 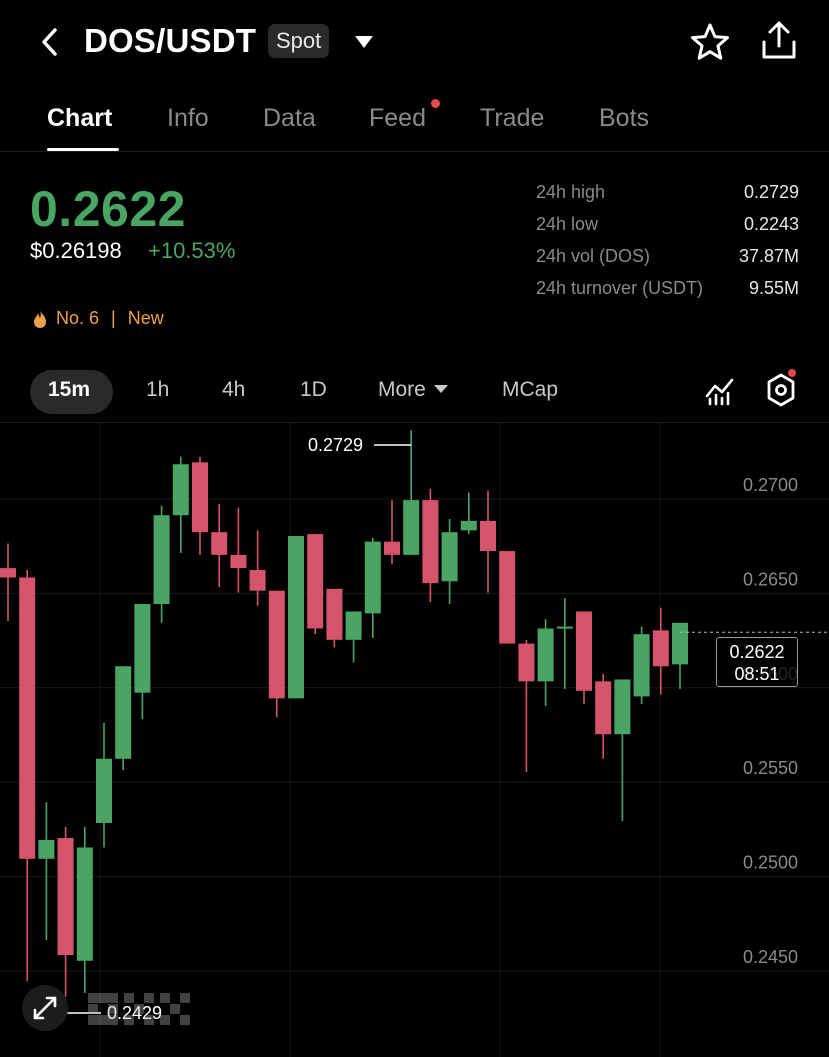 I want to click on star-icon, so click(x=710, y=41).